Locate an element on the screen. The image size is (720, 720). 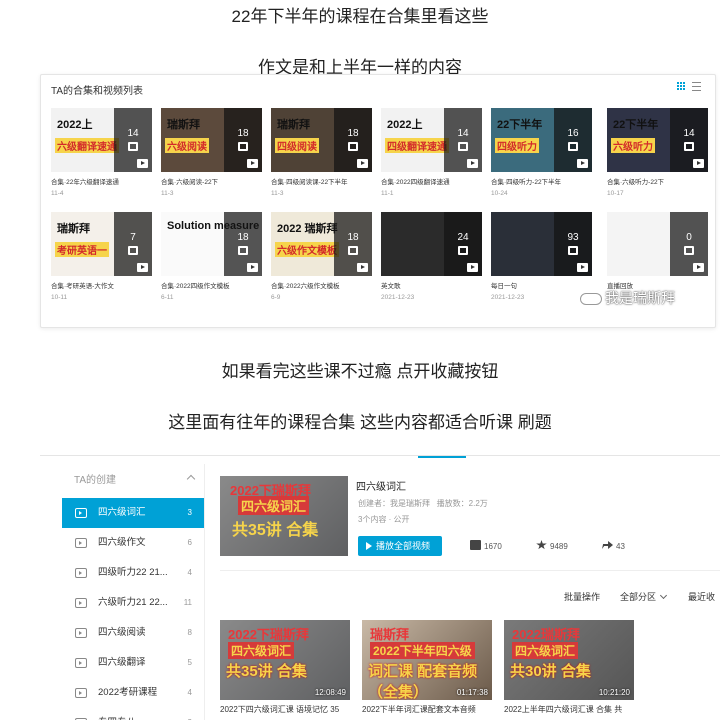
sidebar-item: 四六级翻译 5 is located at coordinates (133, 663).